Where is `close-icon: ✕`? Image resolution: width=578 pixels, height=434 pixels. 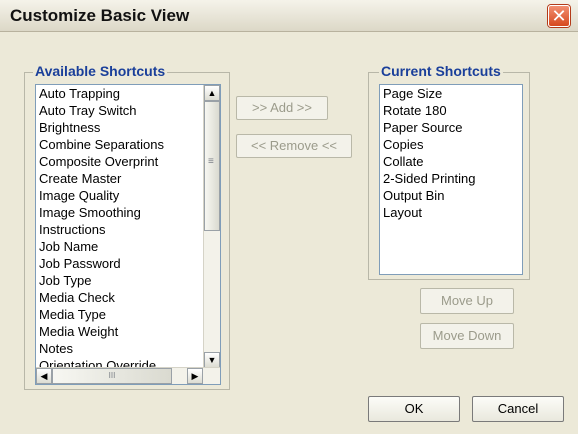 close-icon: ✕ is located at coordinates (559, 16).